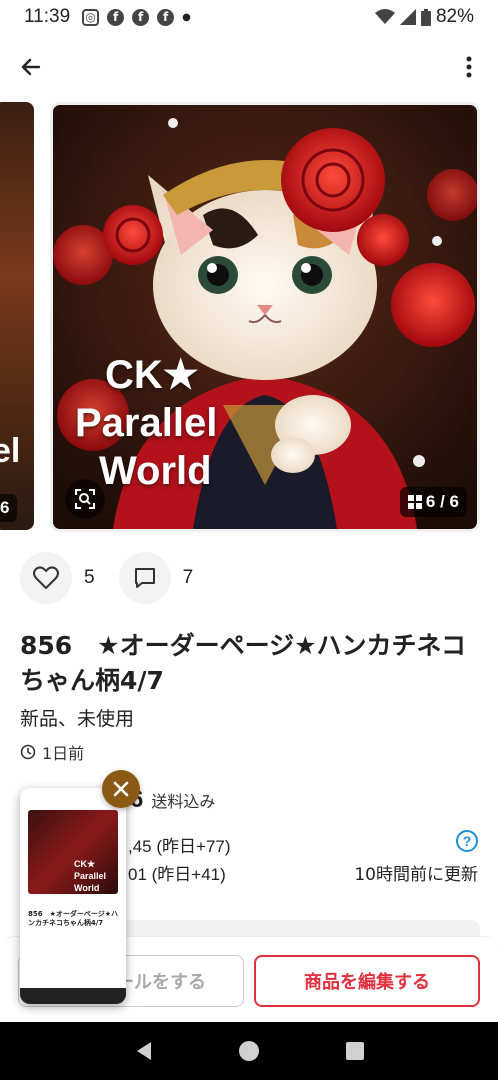  I want to click on status-time: 11:39, so click(47, 16).